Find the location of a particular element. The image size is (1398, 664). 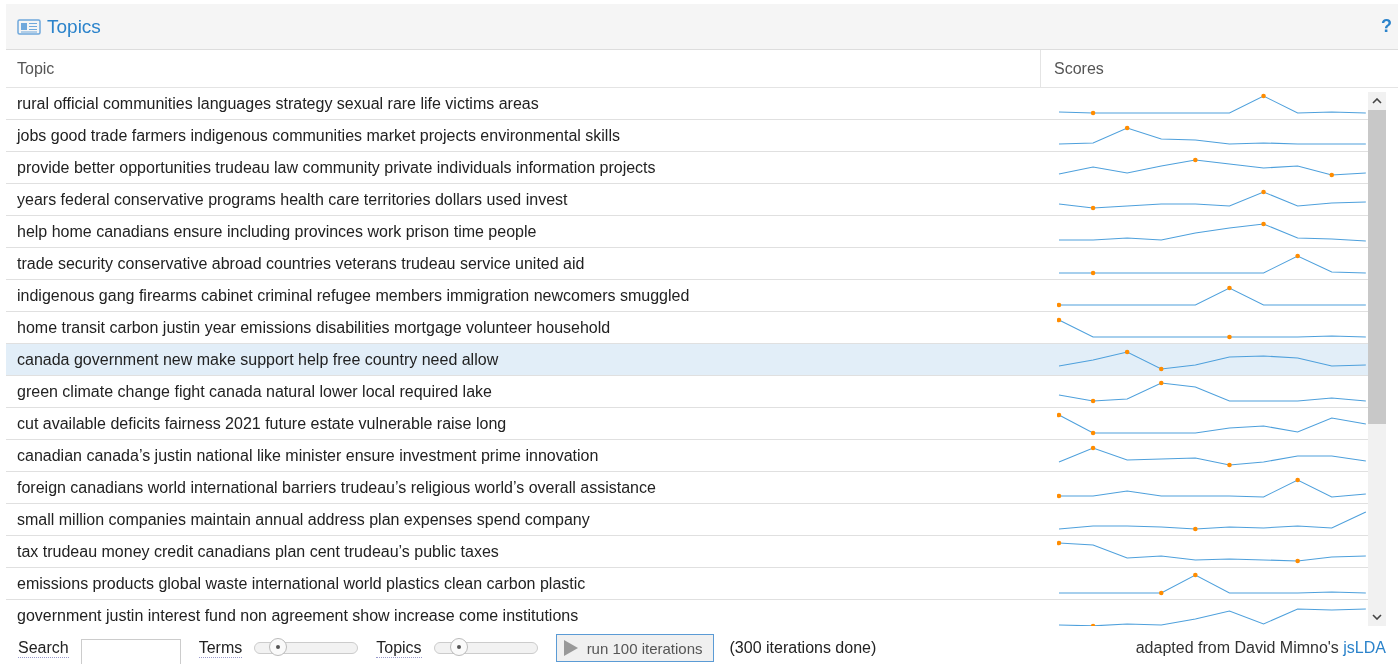

scrollbar is located at coordinates (1377, 359).